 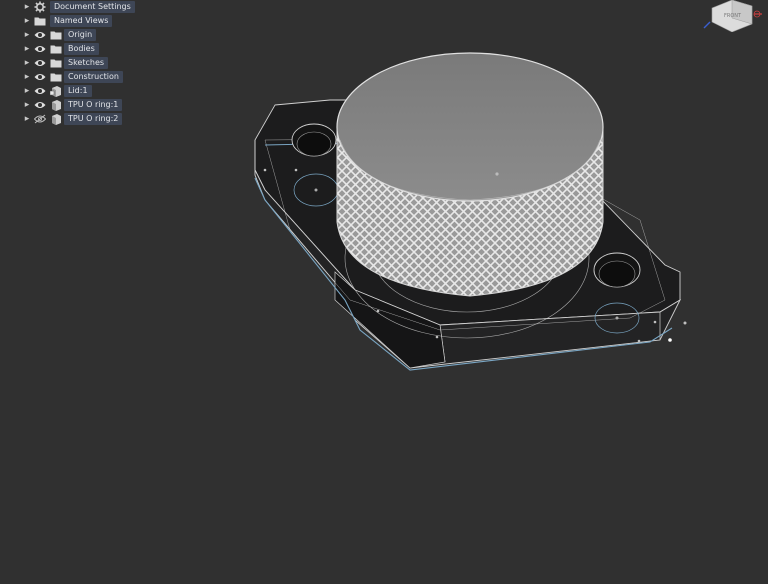 What do you see at coordinates (93, 119) in the screenshot?
I see `tree-item-label: TPU O ring:2` at bounding box center [93, 119].